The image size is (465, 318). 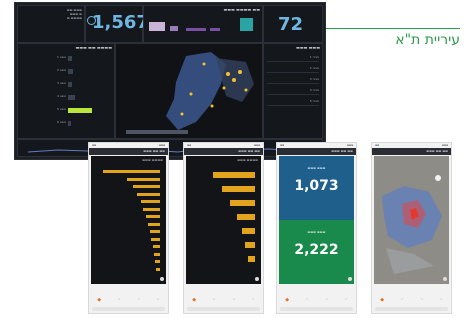 I want to click on total-value: 1,567, so click(x=120, y=22).